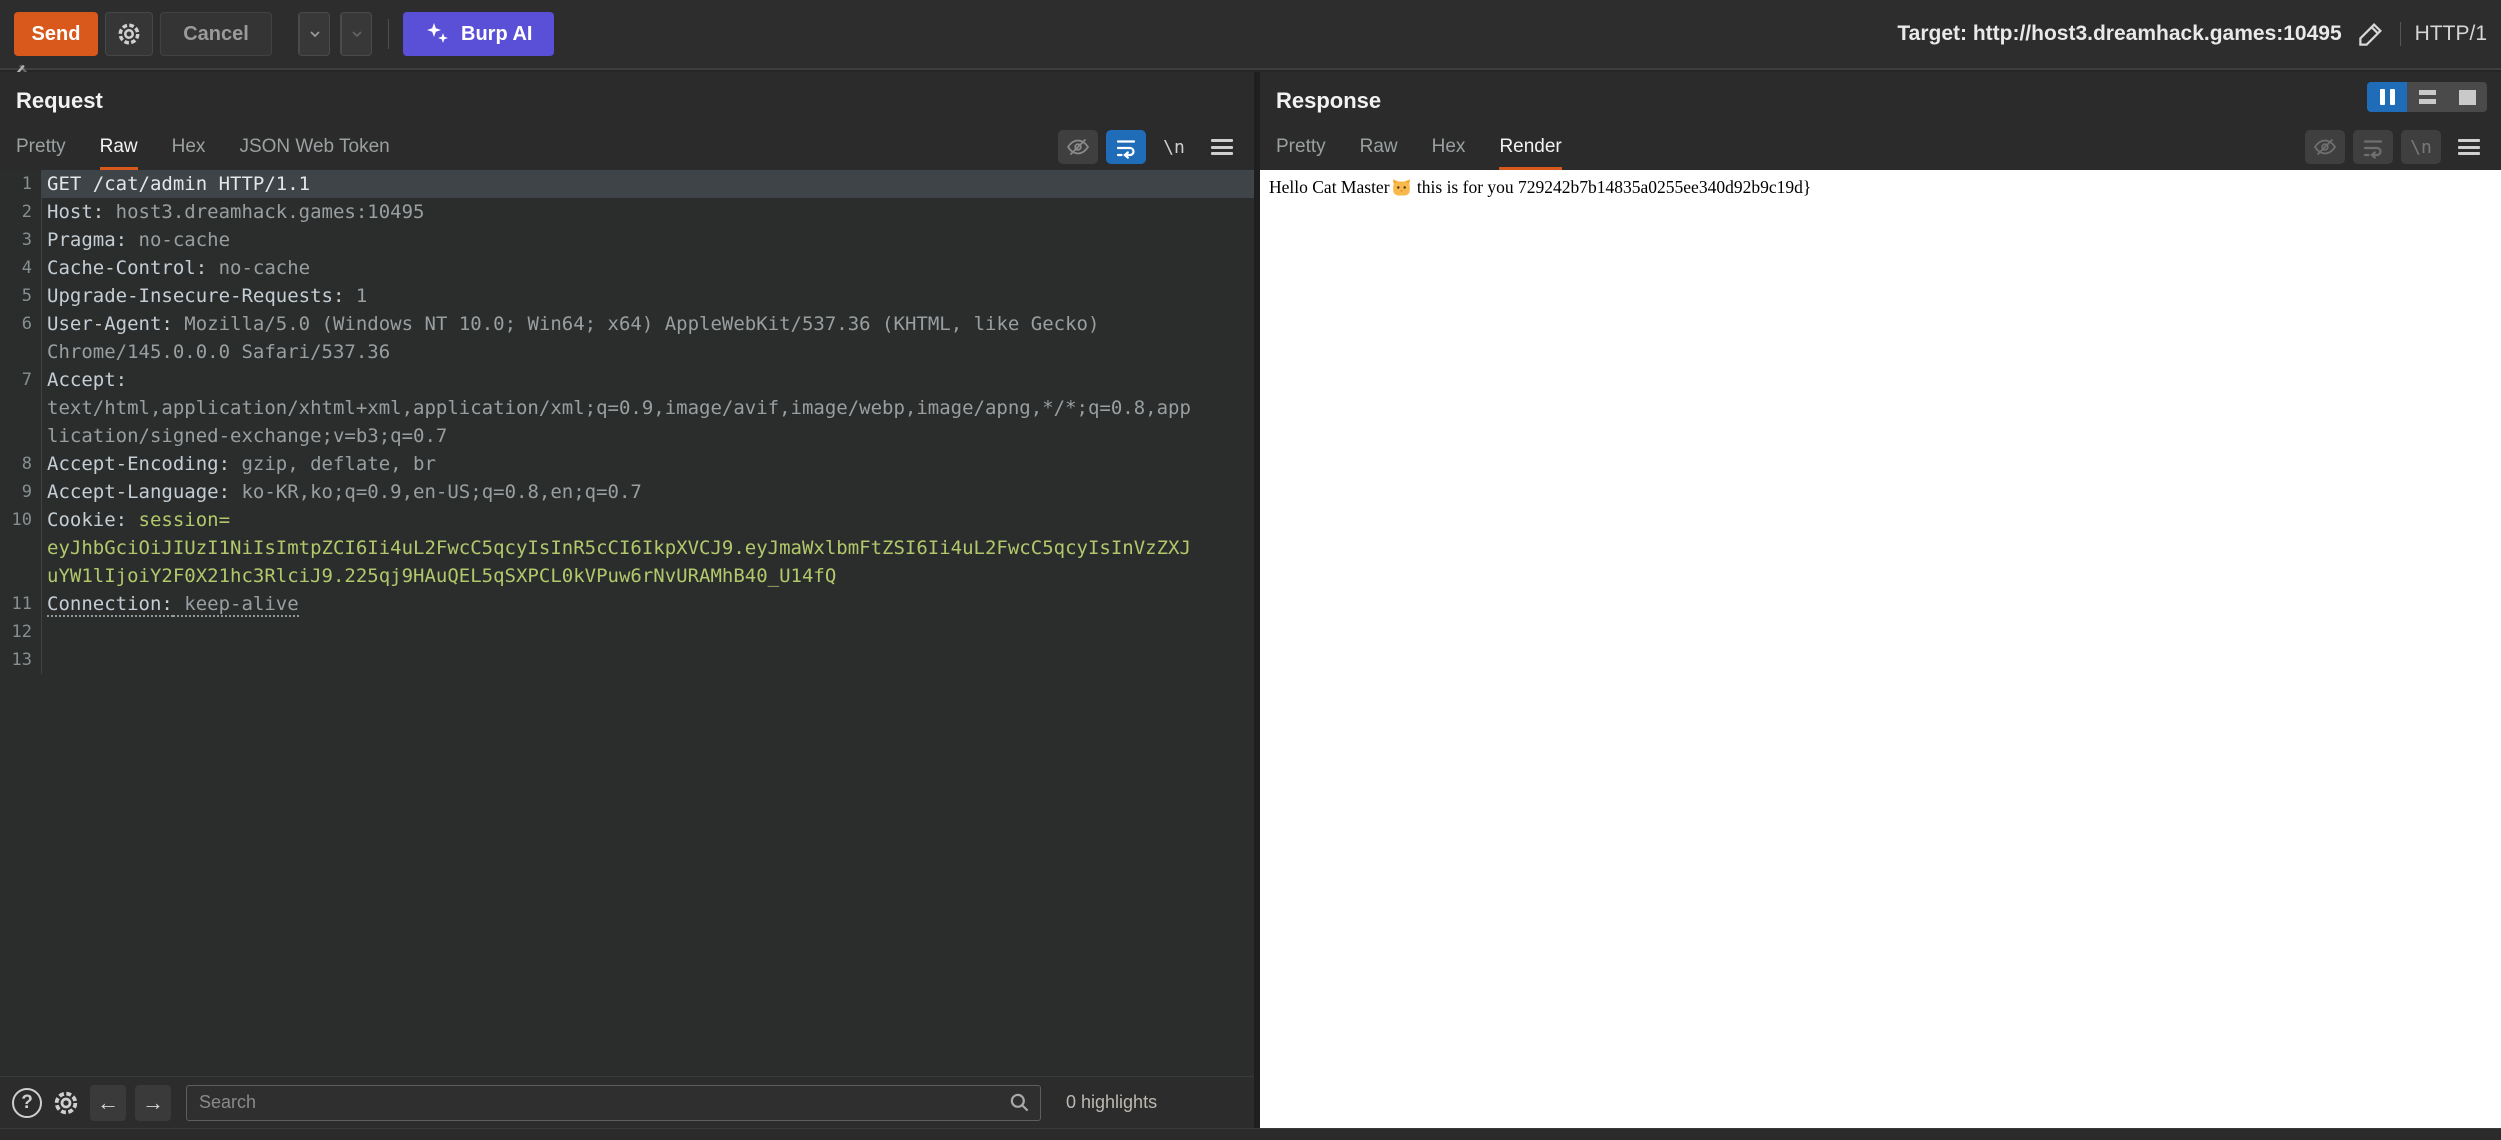 This screenshot has width=2501, height=1140. I want to click on line-number: 6, so click(21, 324).